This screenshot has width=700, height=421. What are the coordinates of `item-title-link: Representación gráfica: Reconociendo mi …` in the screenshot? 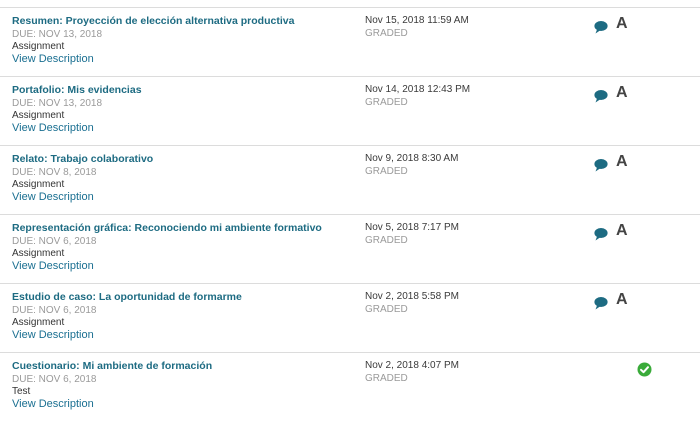 It's located at (167, 228).